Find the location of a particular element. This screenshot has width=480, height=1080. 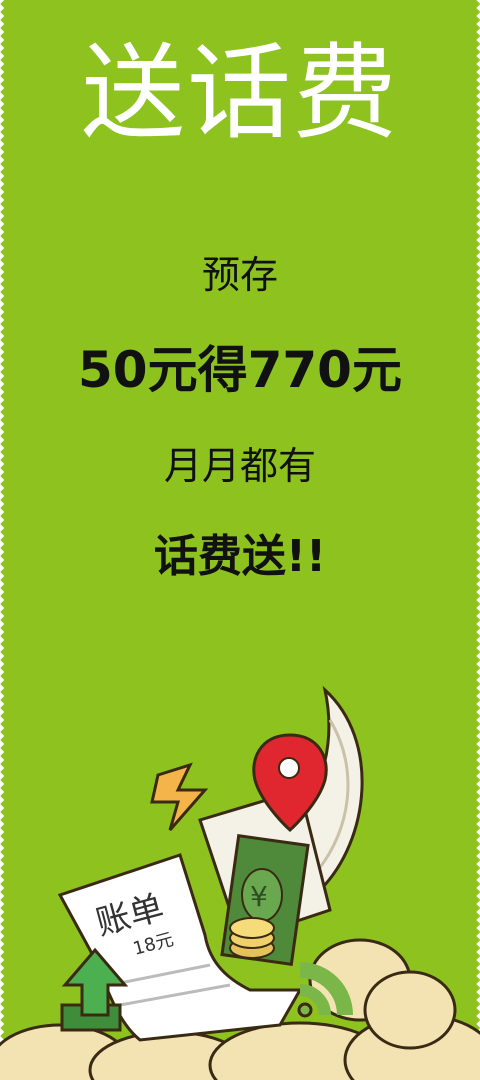

promo-line-offer: 50元得770元 is located at coordinates (240, 370).